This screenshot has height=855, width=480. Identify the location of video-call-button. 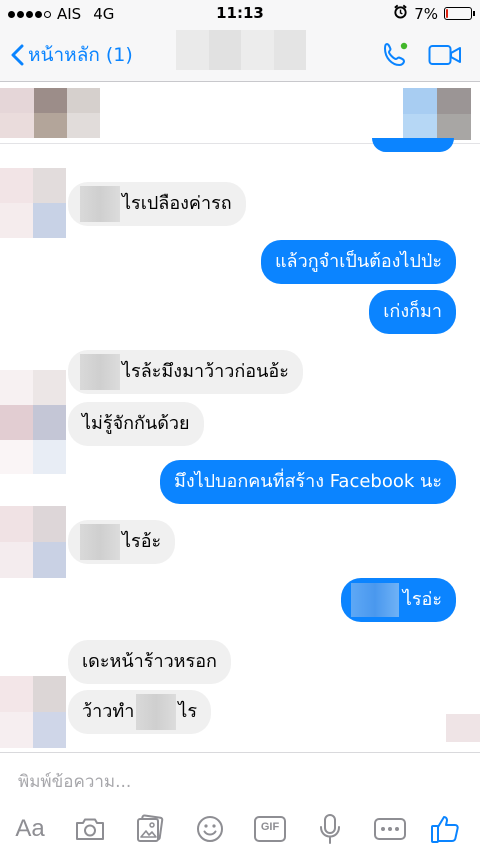
(445, 57).